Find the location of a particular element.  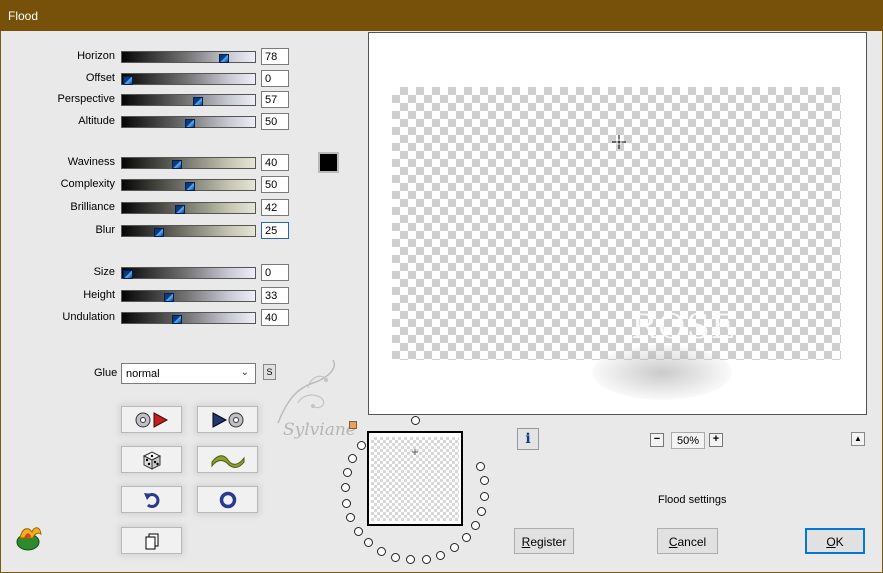

slider-thumb-blur is located at coordinates (159, 232).